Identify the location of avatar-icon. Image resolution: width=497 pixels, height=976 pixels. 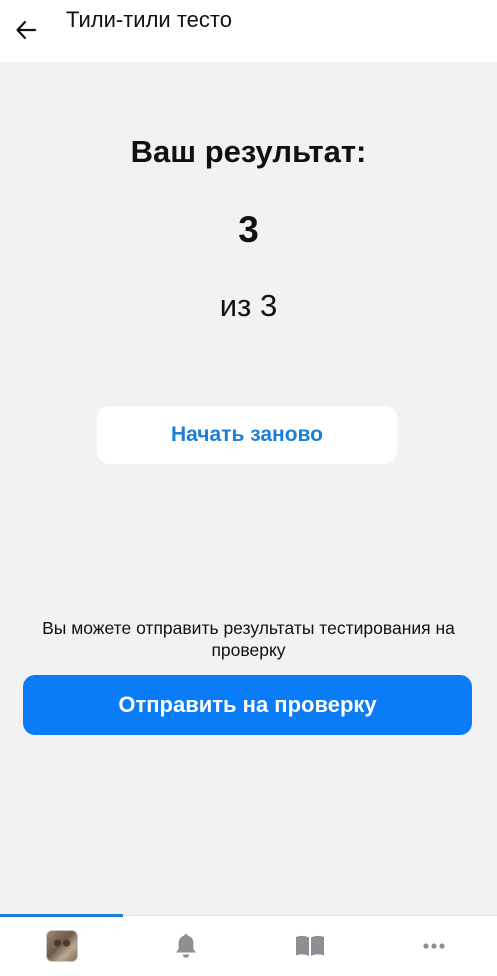
(62, 946).